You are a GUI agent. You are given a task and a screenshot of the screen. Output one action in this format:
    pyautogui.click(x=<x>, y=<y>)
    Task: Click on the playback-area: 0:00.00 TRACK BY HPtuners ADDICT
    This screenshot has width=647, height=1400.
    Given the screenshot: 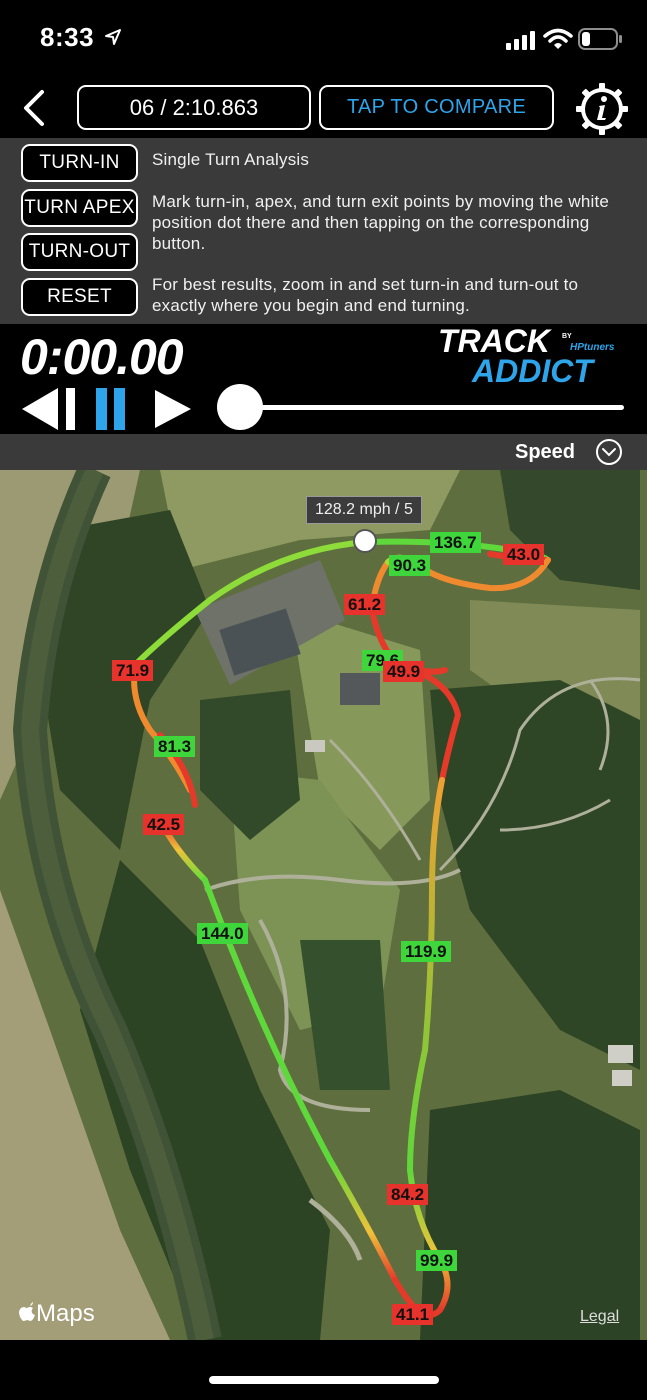 What is the action you would take?
    pyautogui.click(x=323, y=379)
    